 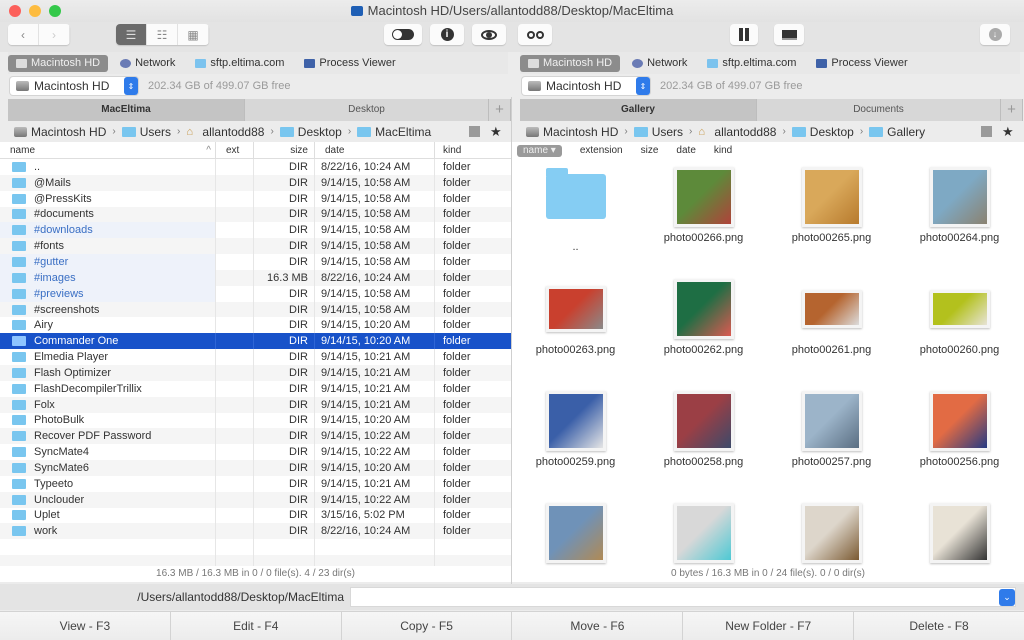 I want to click on file-row: .. DIR 8/22/16, 10:24 AM folder, so click(x=255, y=167).